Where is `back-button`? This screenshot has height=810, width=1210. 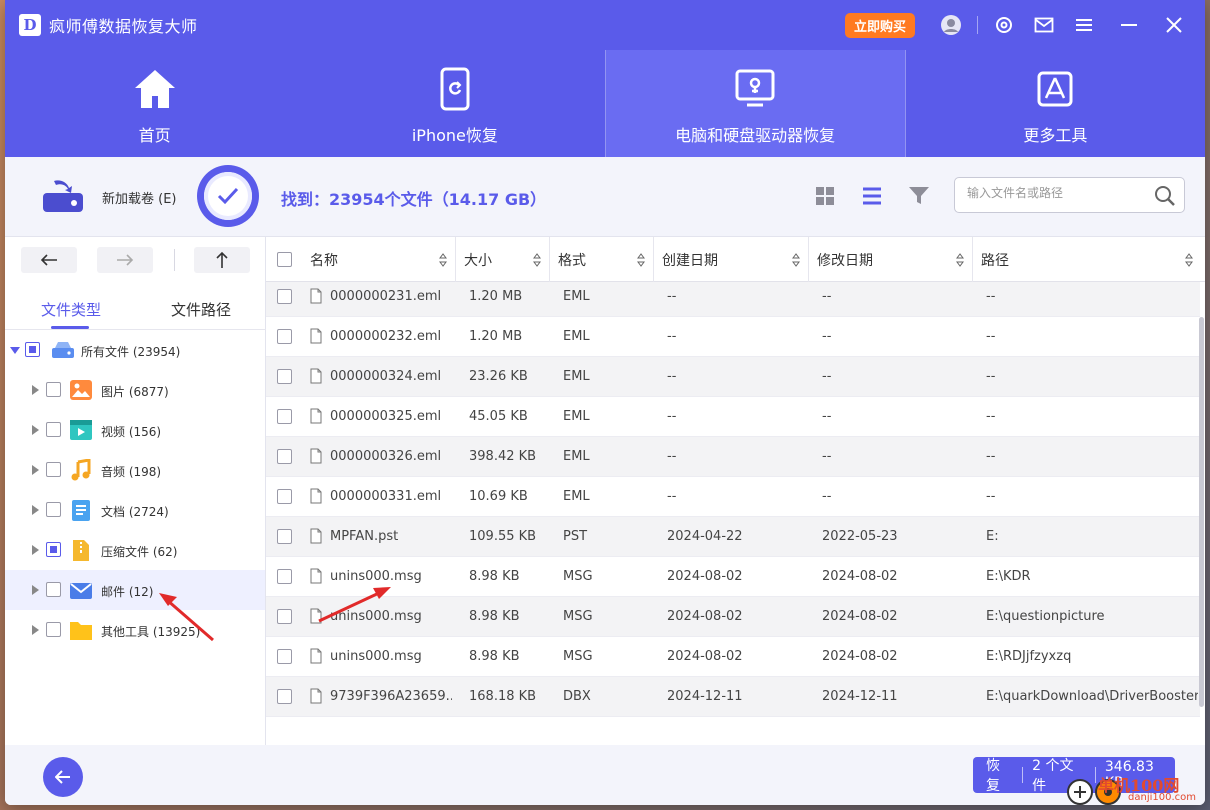
back-button is located at coordinates (63, 777).